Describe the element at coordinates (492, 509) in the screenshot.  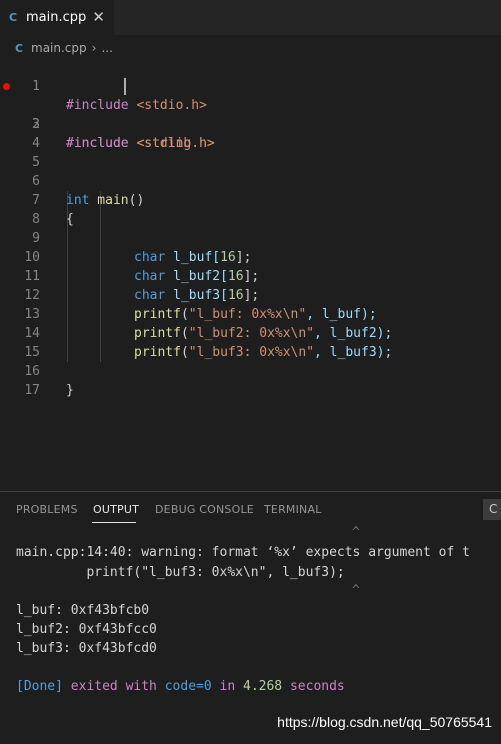
I see `panel-action-button: C` at that location.